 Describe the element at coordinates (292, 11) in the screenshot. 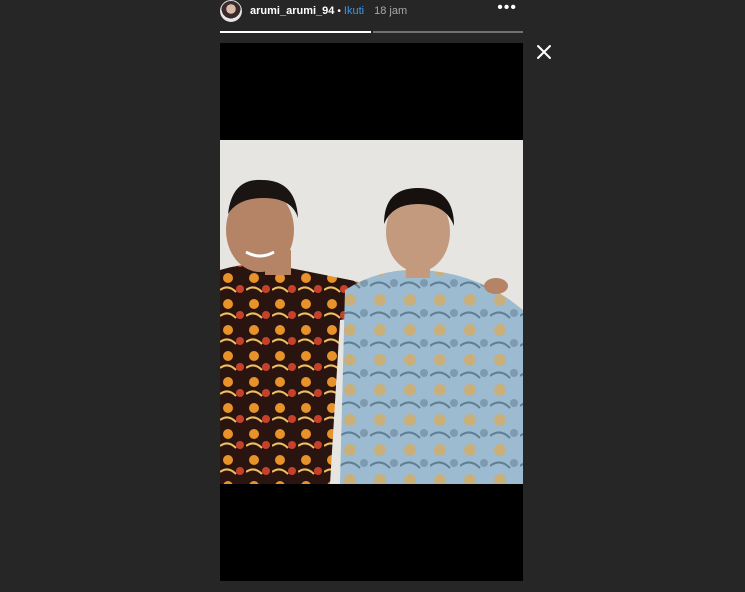

I see `username: arumi_arumi_94` at that location.